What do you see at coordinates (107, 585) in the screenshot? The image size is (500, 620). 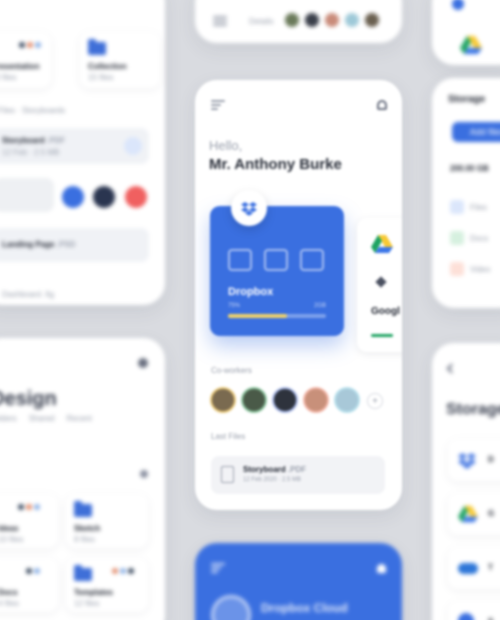 I see `folder-card-templates: Templates 12 files` at bounding box center [107, 585].